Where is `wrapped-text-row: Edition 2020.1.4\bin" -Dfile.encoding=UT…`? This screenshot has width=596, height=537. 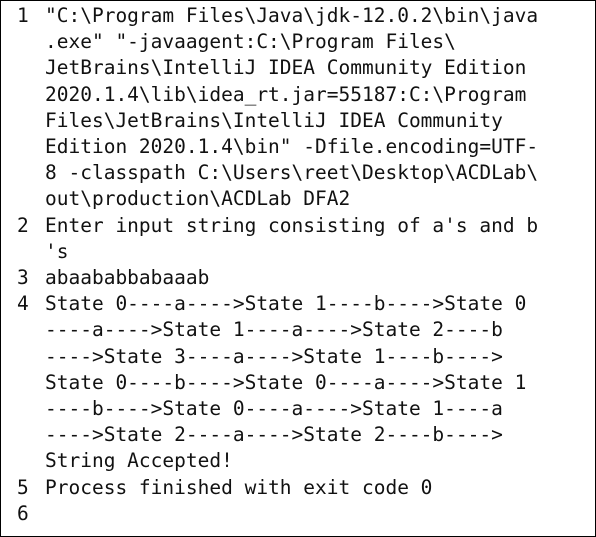 wrapped-text-row: Edition 2020.1.4\bin" -Dfile.encoding=UT… is located at coordinates (292, 147).